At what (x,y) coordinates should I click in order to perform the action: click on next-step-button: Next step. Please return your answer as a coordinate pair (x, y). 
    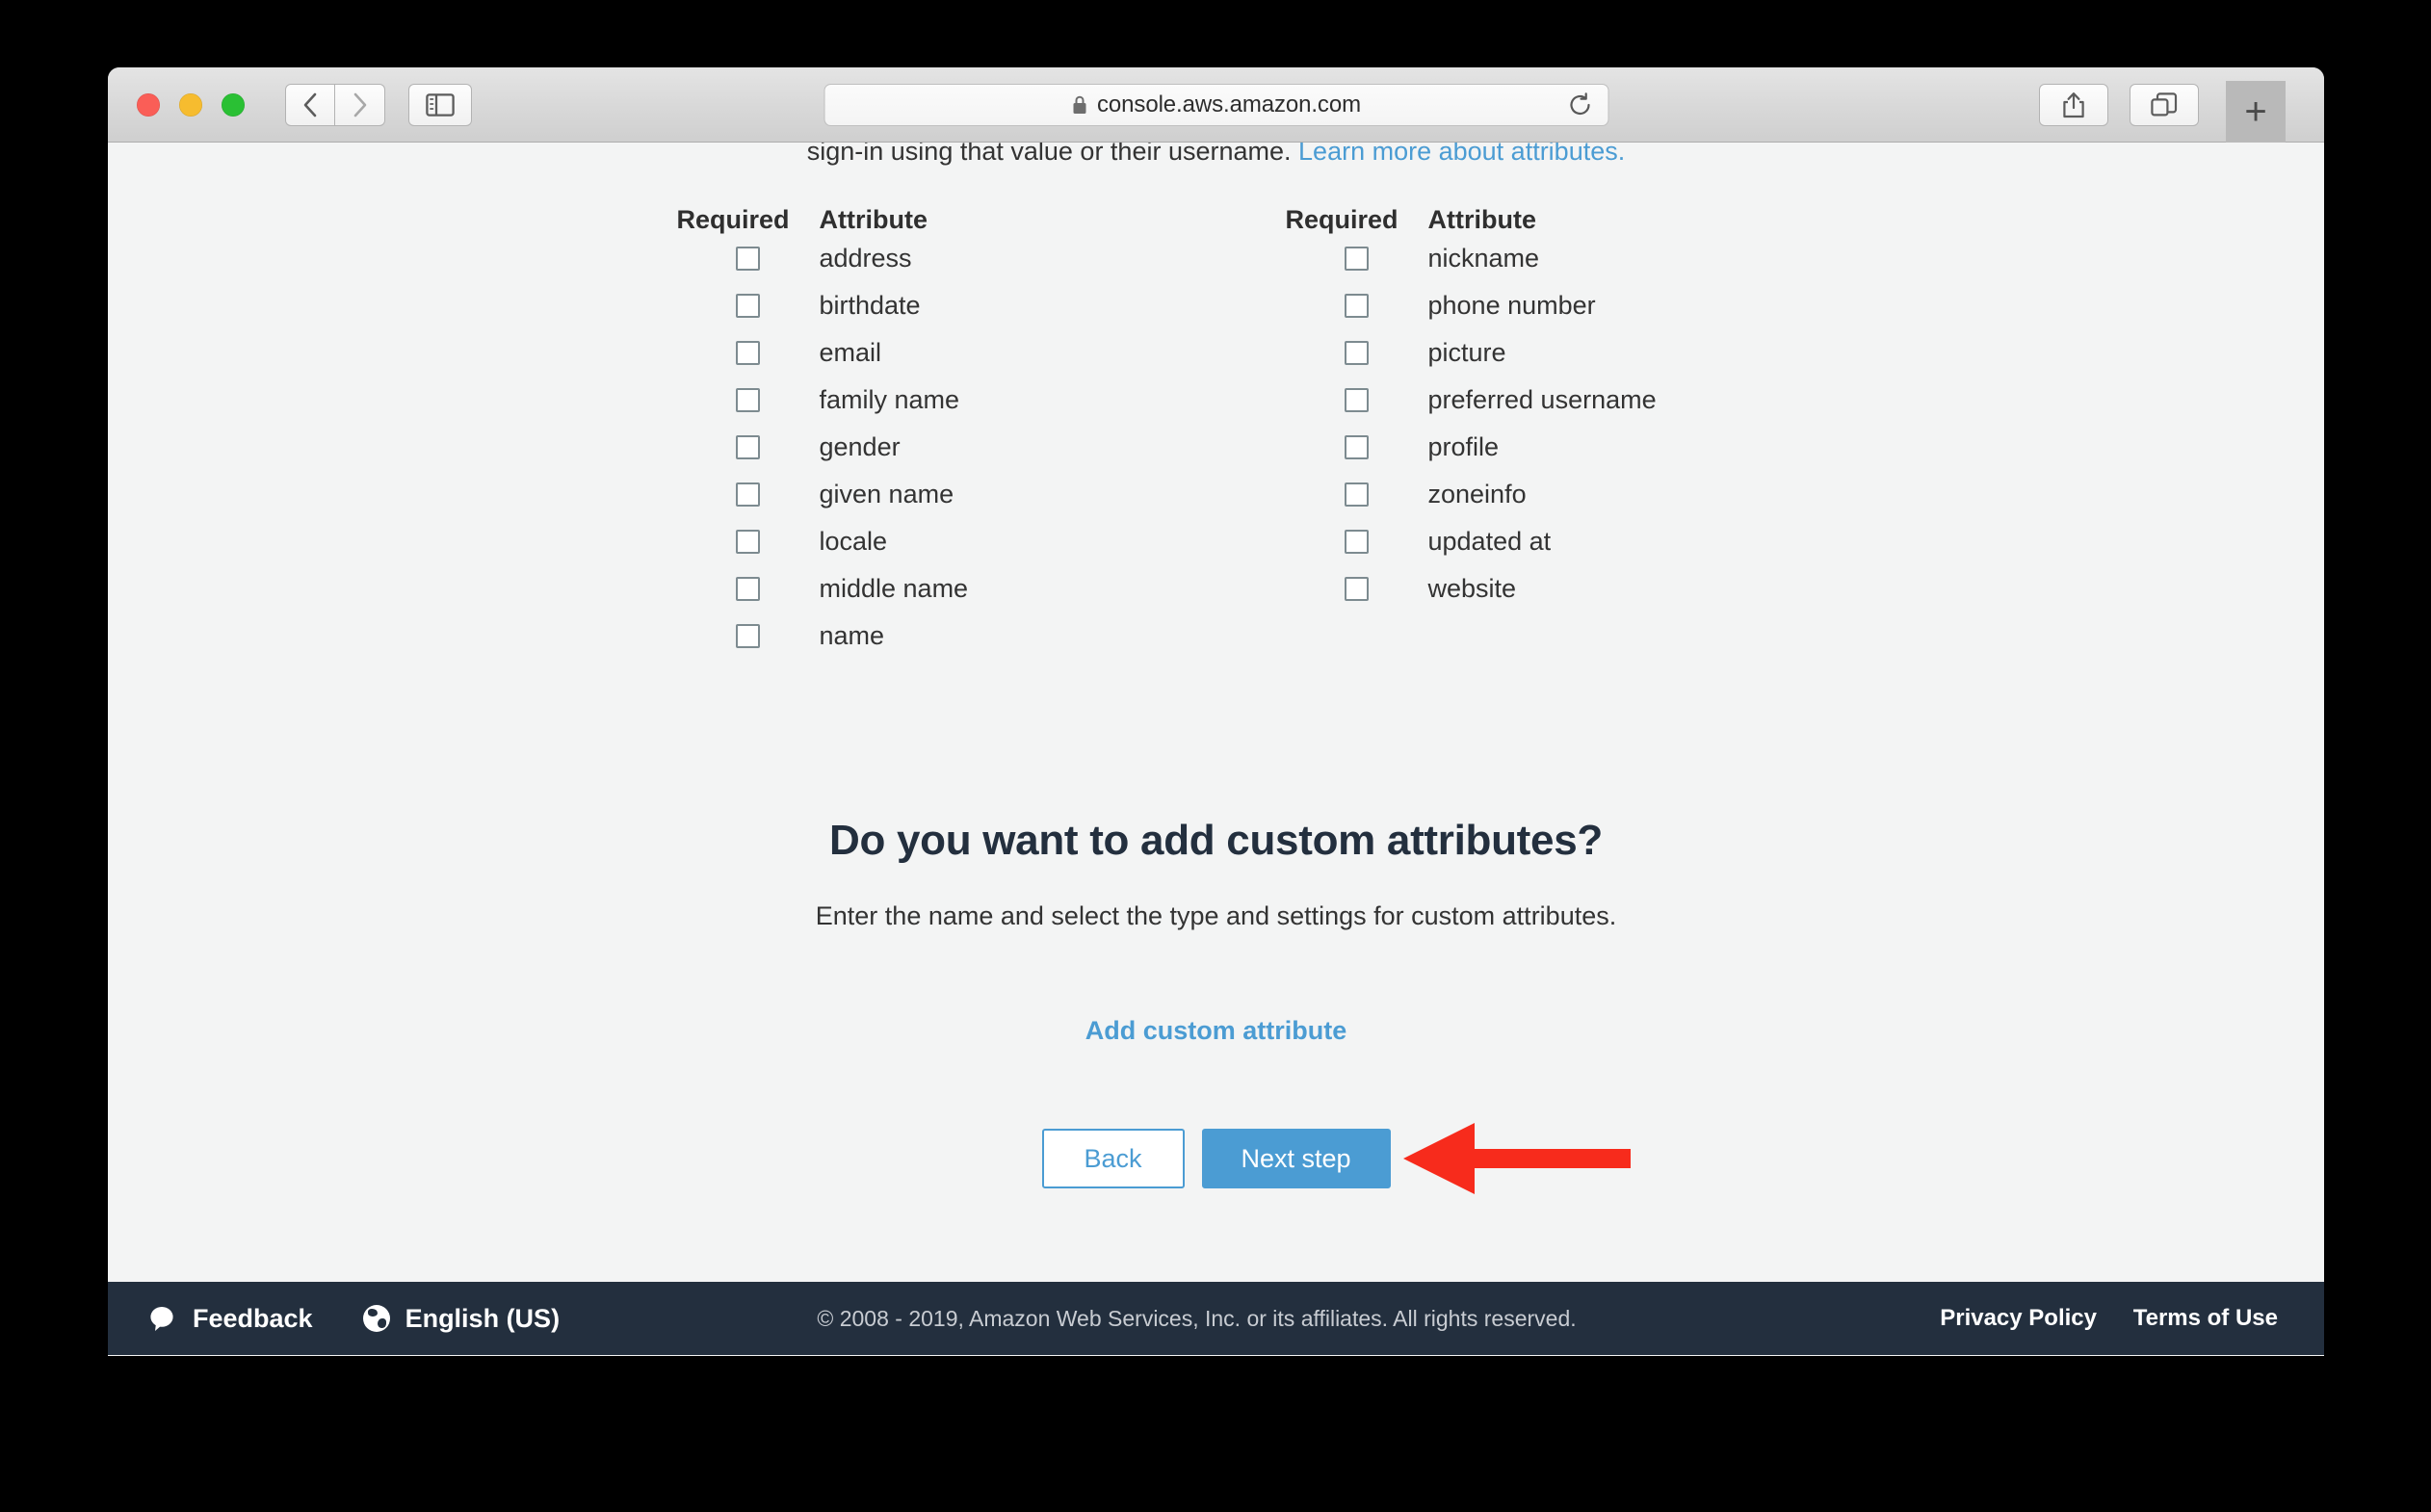
    Looking at the image, I should click on (1296, 1158).